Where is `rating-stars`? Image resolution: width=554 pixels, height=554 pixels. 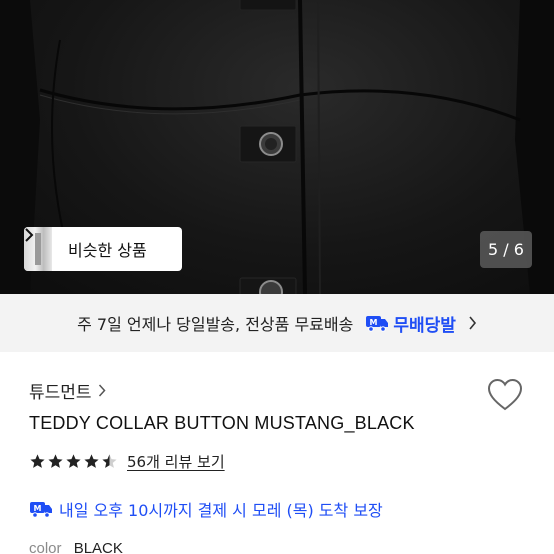 rating-stars is located at coordinates (74, 461).